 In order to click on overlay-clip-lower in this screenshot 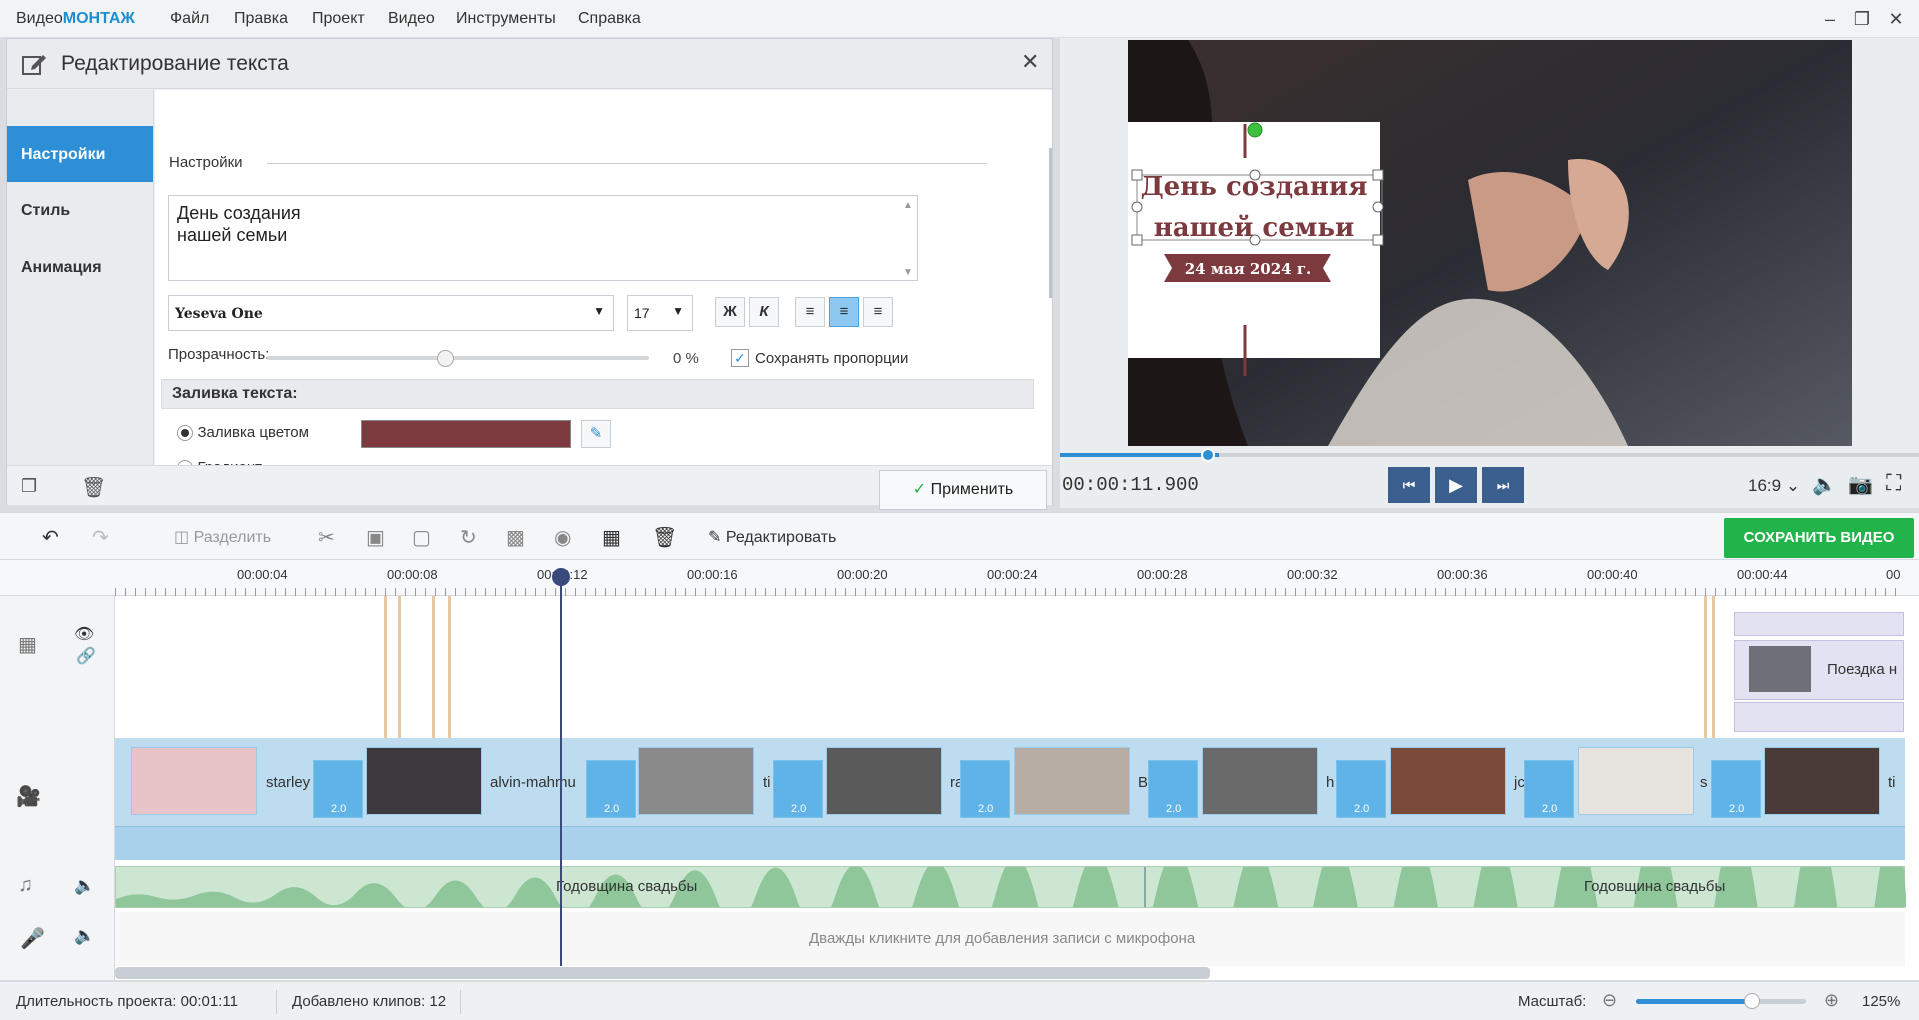, I will do `click(1819, 717)`.